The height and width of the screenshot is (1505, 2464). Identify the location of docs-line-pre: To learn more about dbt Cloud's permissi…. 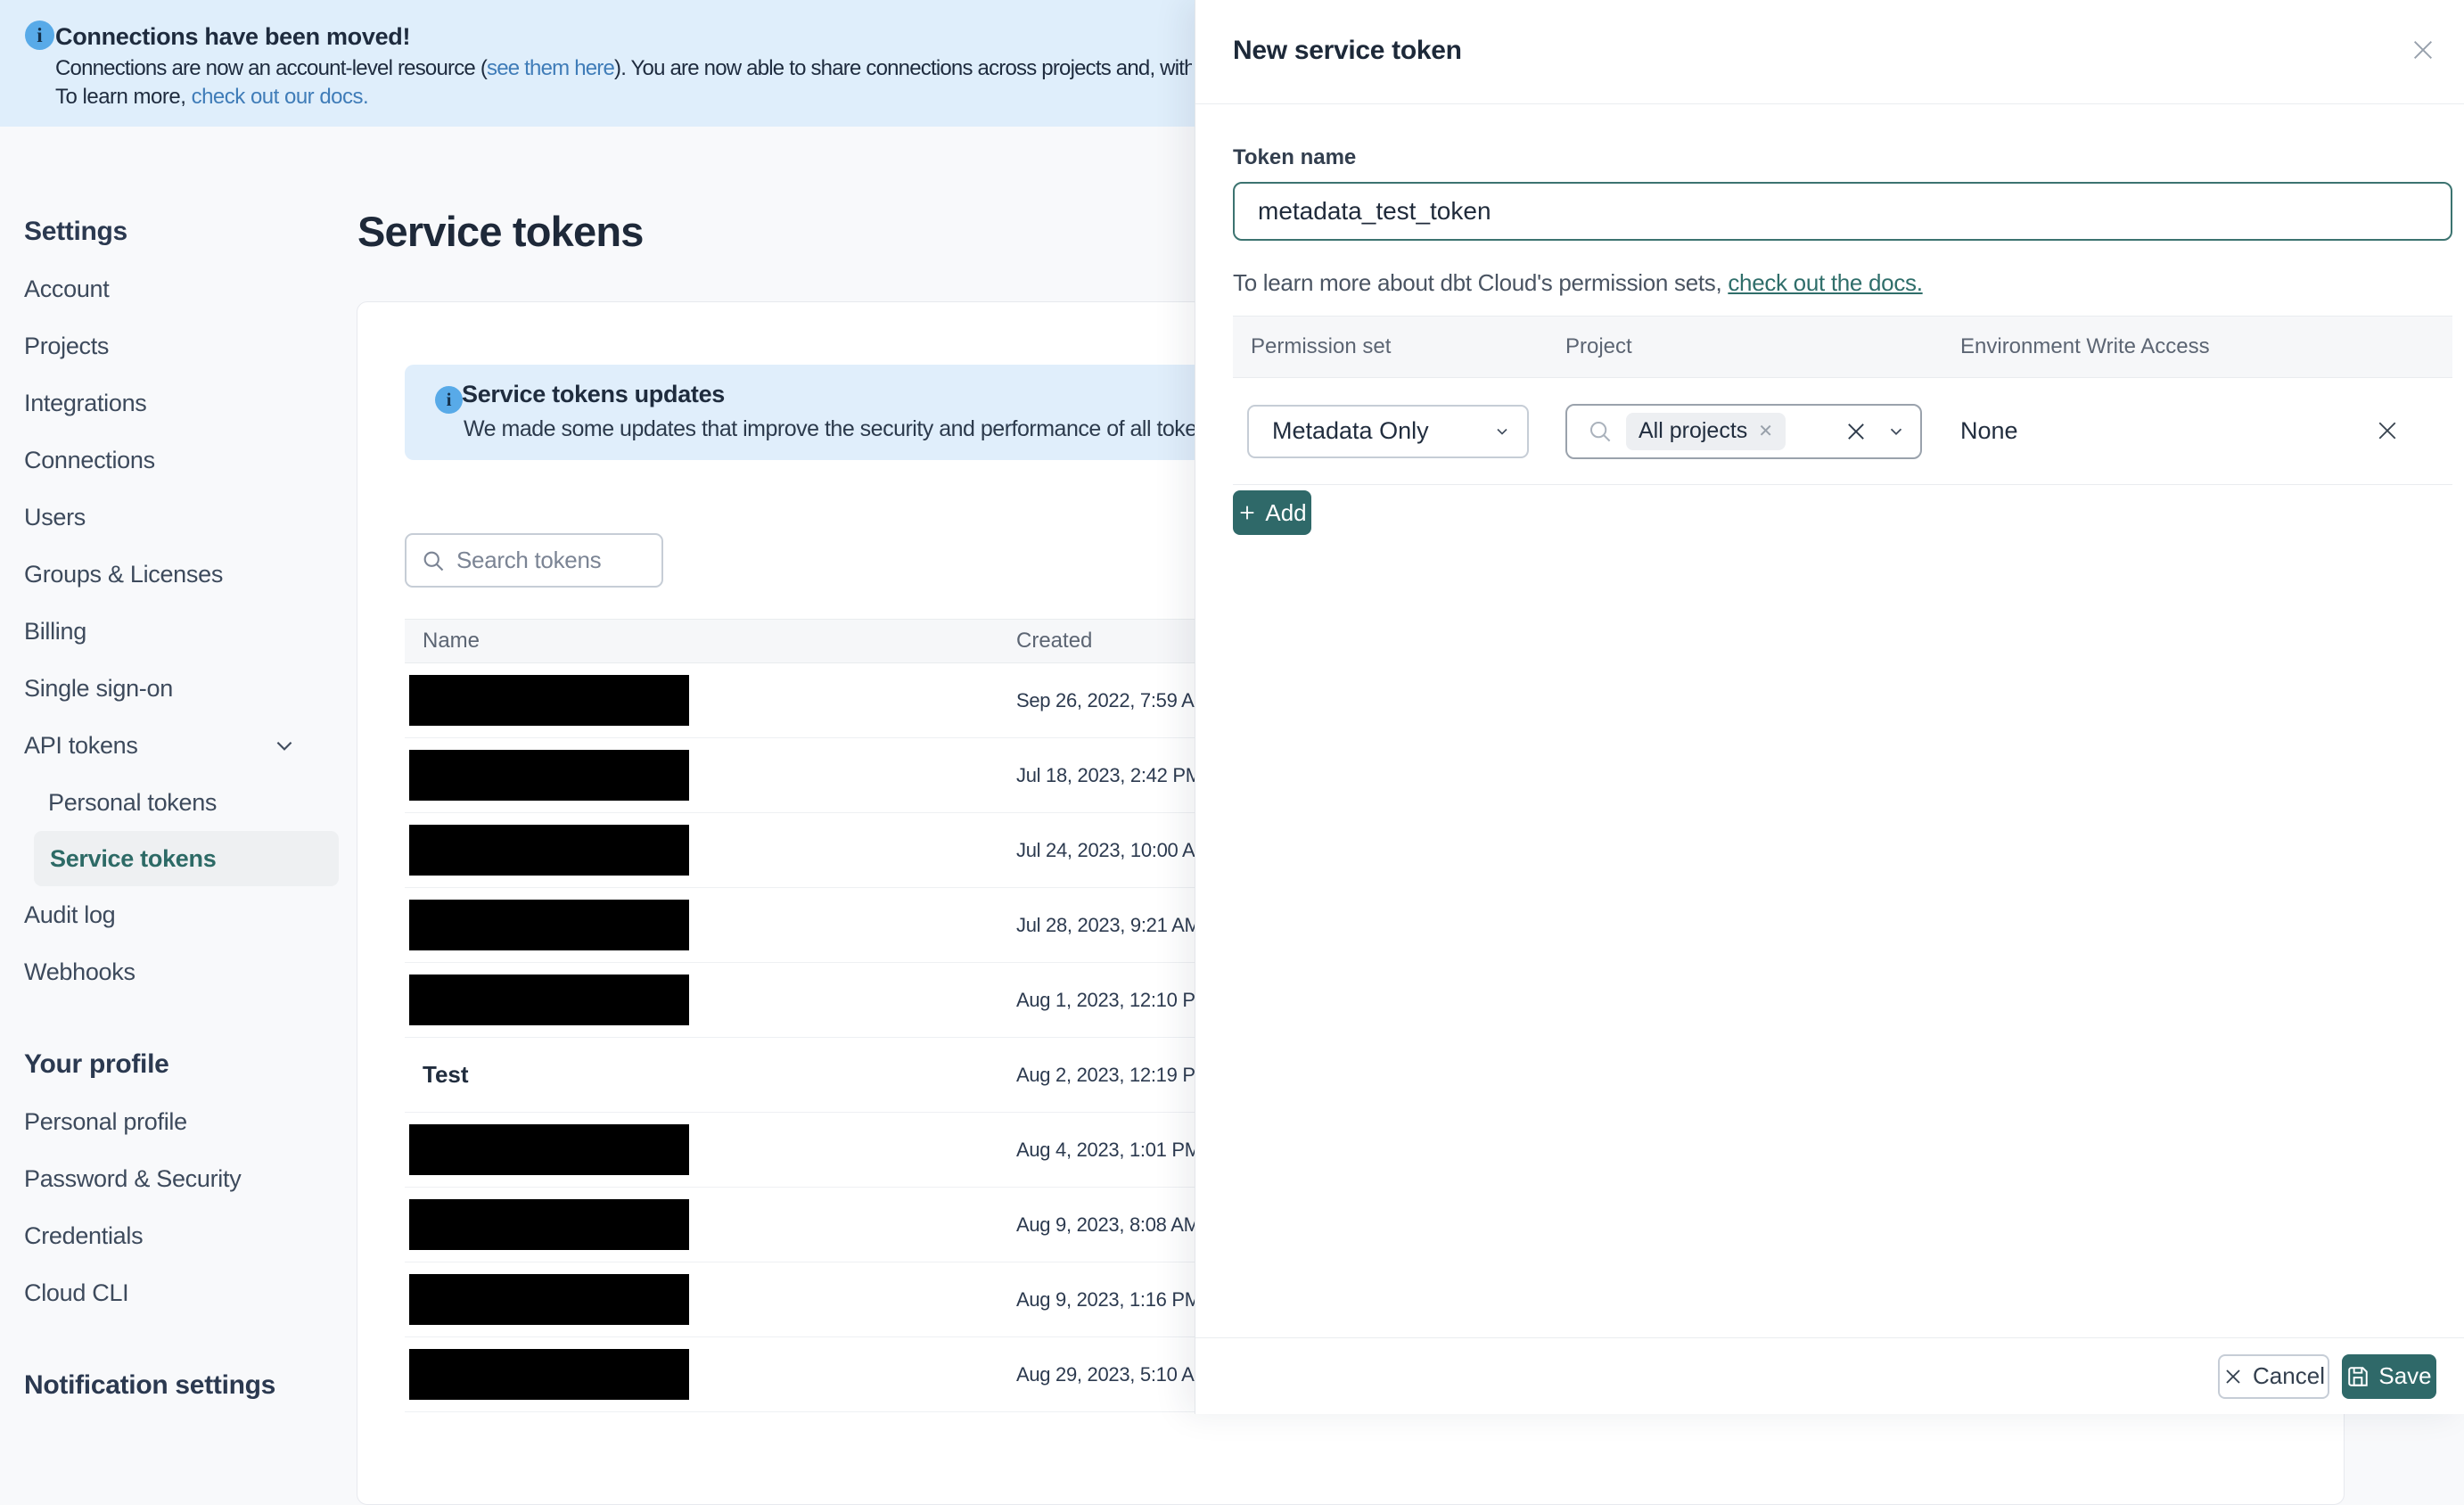
(1481, 283).